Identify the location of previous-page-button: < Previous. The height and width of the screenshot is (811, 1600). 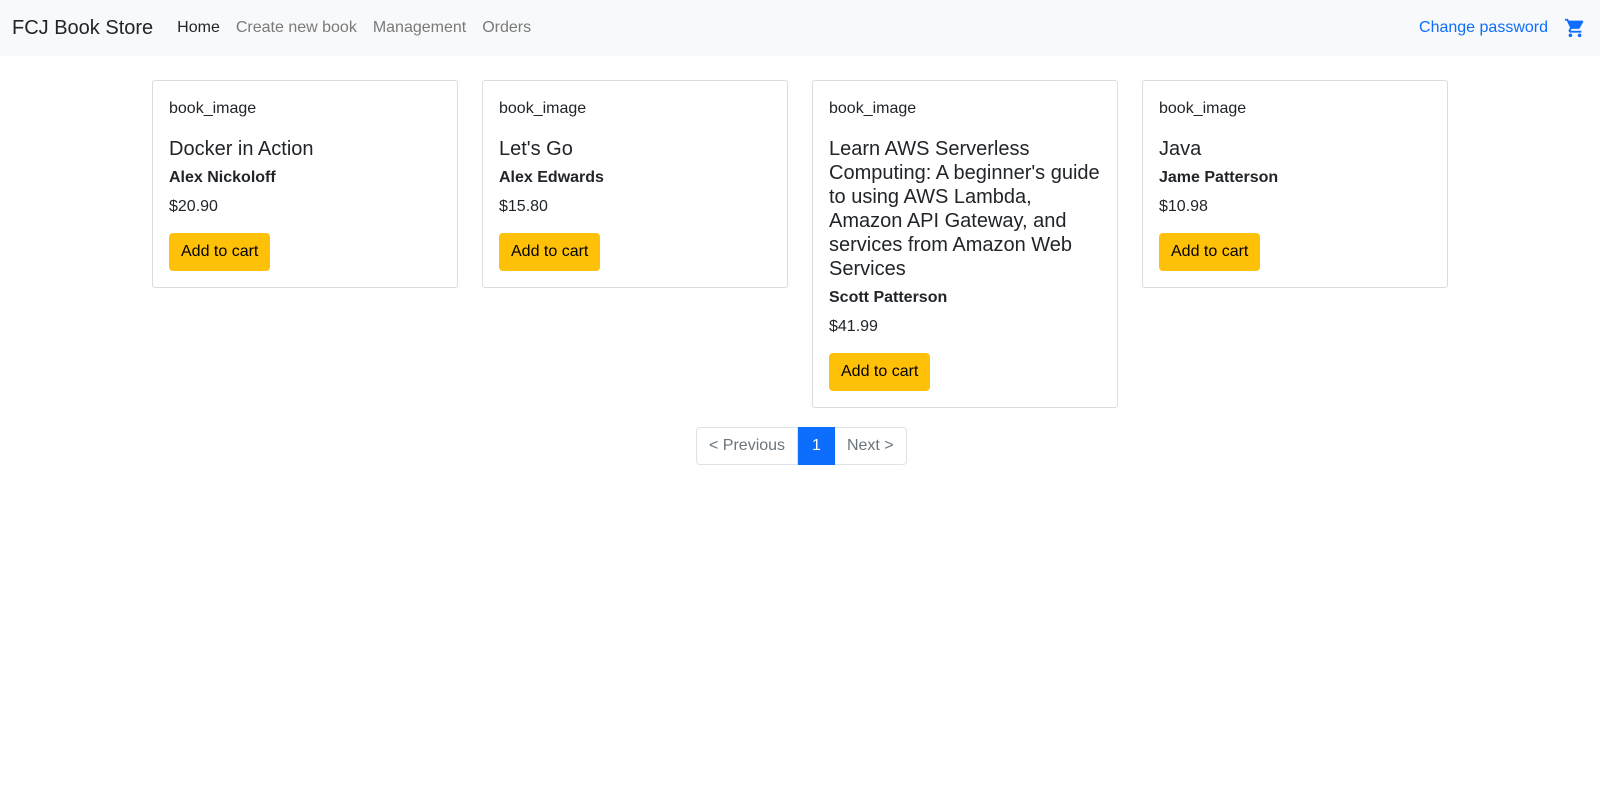
(747, 446).